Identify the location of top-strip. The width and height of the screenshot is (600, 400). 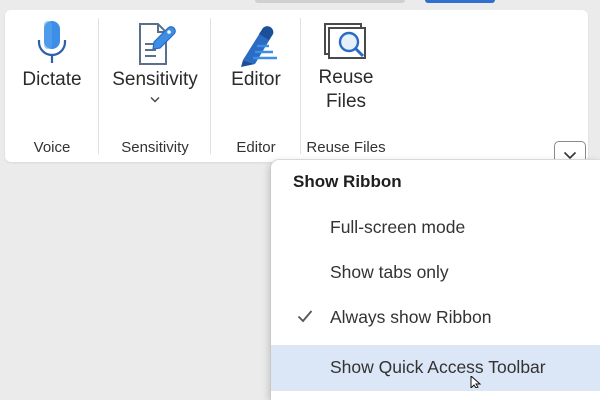
(300, 5).